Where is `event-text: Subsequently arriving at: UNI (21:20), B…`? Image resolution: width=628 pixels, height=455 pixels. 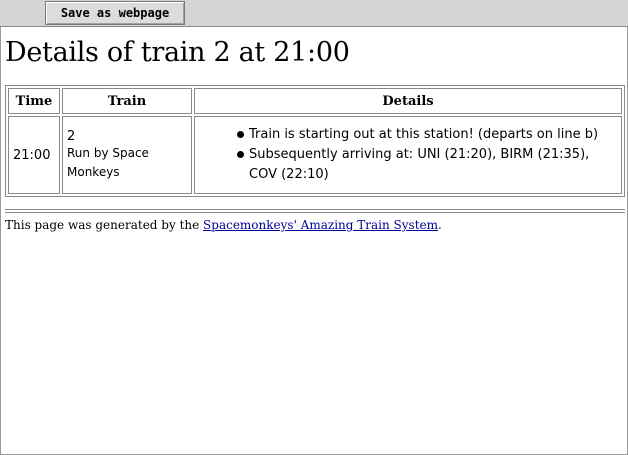 event-text: Subsequently arriving at: UNI (21:20), B… is located at coordinates (419, 164).